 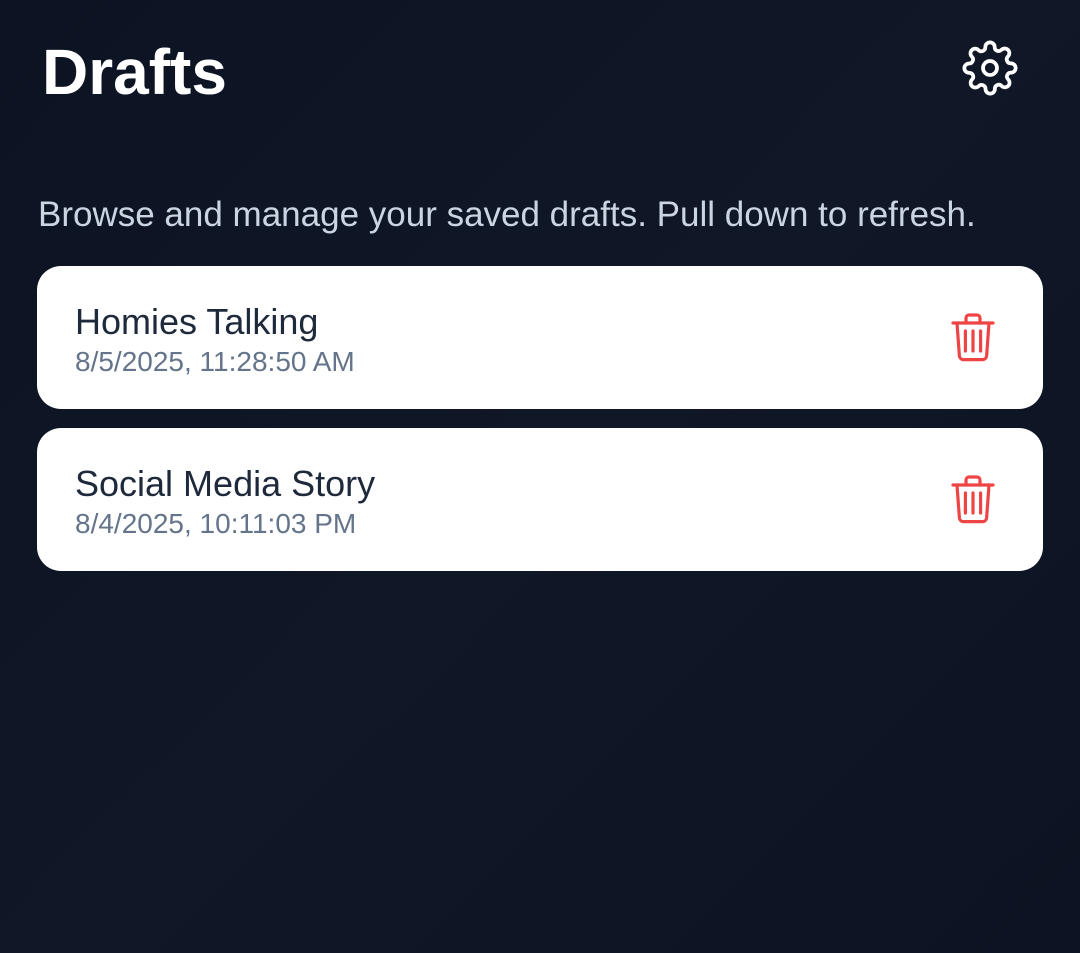 What do you see at coordinates (215, 361) in the screenshot?
I see `draft-date: 8/5/2025, 11:28:50 AM` at bounding box center [215, 361].